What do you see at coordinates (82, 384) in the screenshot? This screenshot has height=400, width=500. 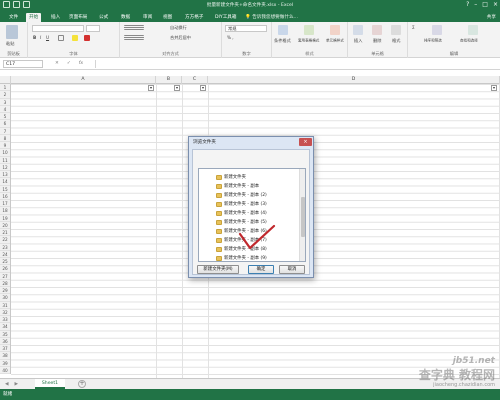 I see `add-sheet-button: +` at bounding box center [82, 384].